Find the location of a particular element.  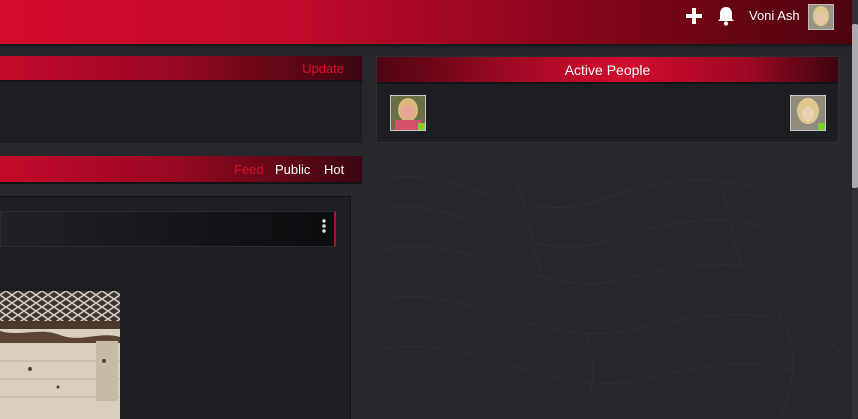

update-link: Update is located at coordinates (323, 68).